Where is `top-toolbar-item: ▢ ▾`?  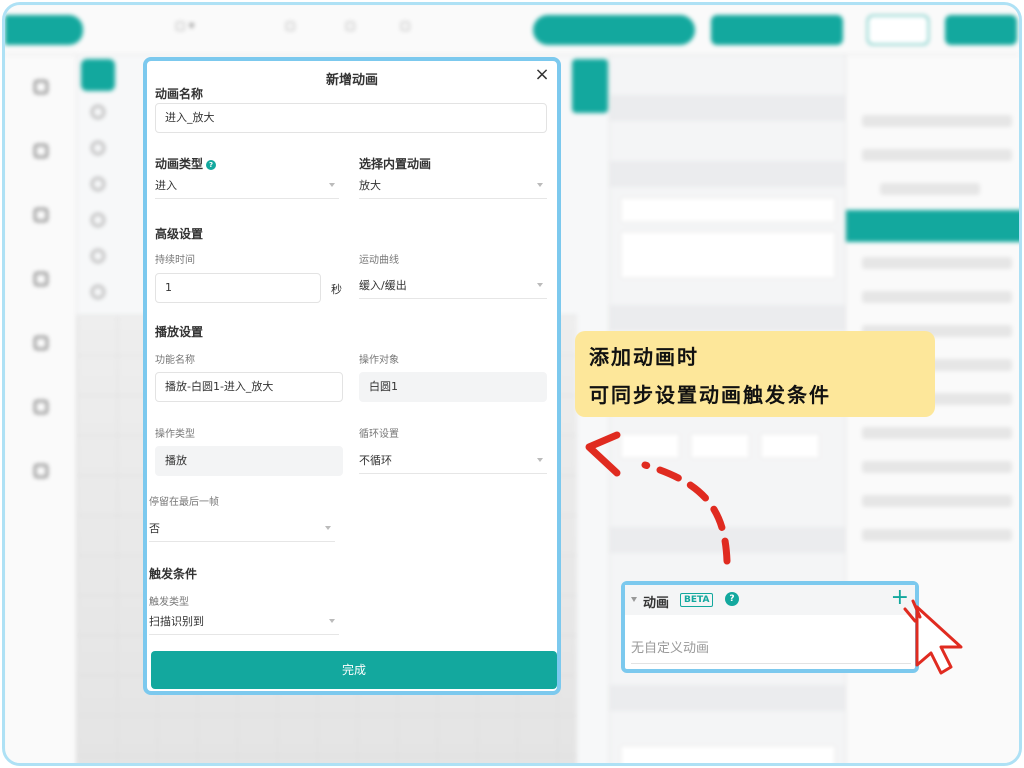
top-toolbar-item: ▢ ▾ is located at coordinates (185, 25).